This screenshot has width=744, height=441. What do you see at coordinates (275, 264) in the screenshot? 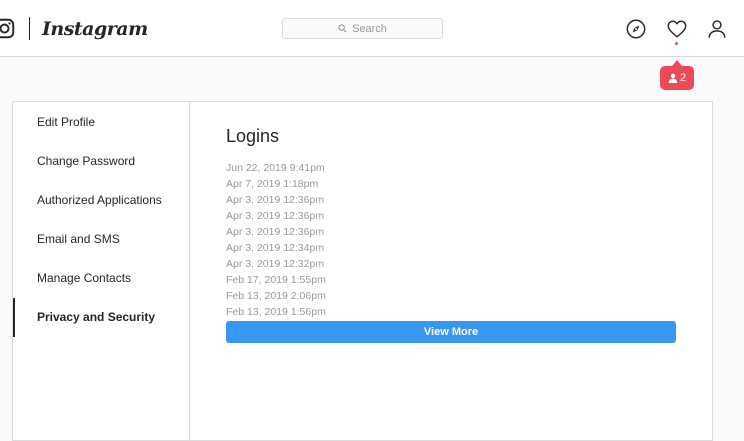
I see `login-entry: Apr 3, 2019 12:32pm` at bounding box center [275, 264].